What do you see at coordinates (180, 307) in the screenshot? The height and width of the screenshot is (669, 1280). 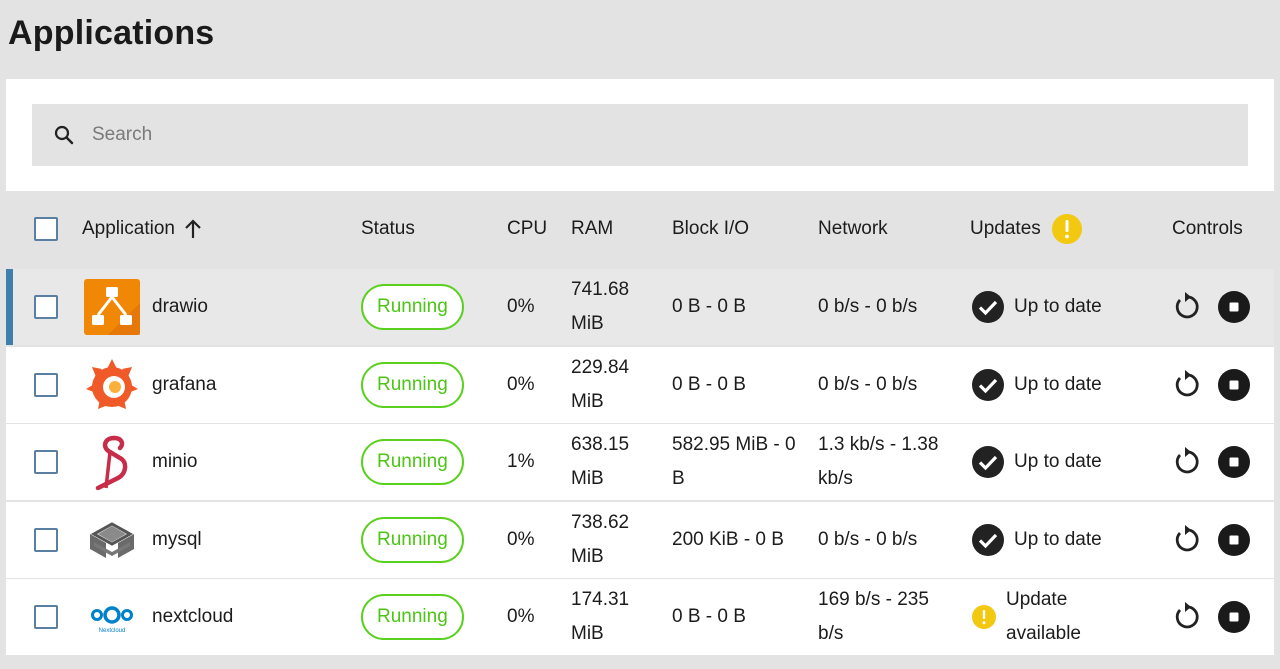 I see `app-name: drawio` at bounding box center [180, 307].